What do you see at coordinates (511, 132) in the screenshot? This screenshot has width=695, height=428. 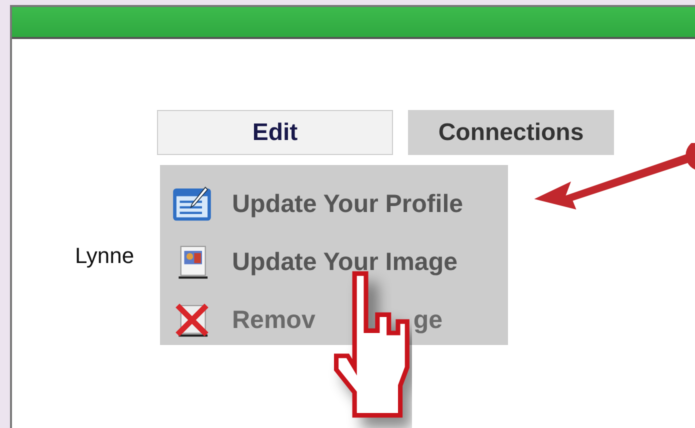 I see `tab: Connections` at bounding box center [511, 132].